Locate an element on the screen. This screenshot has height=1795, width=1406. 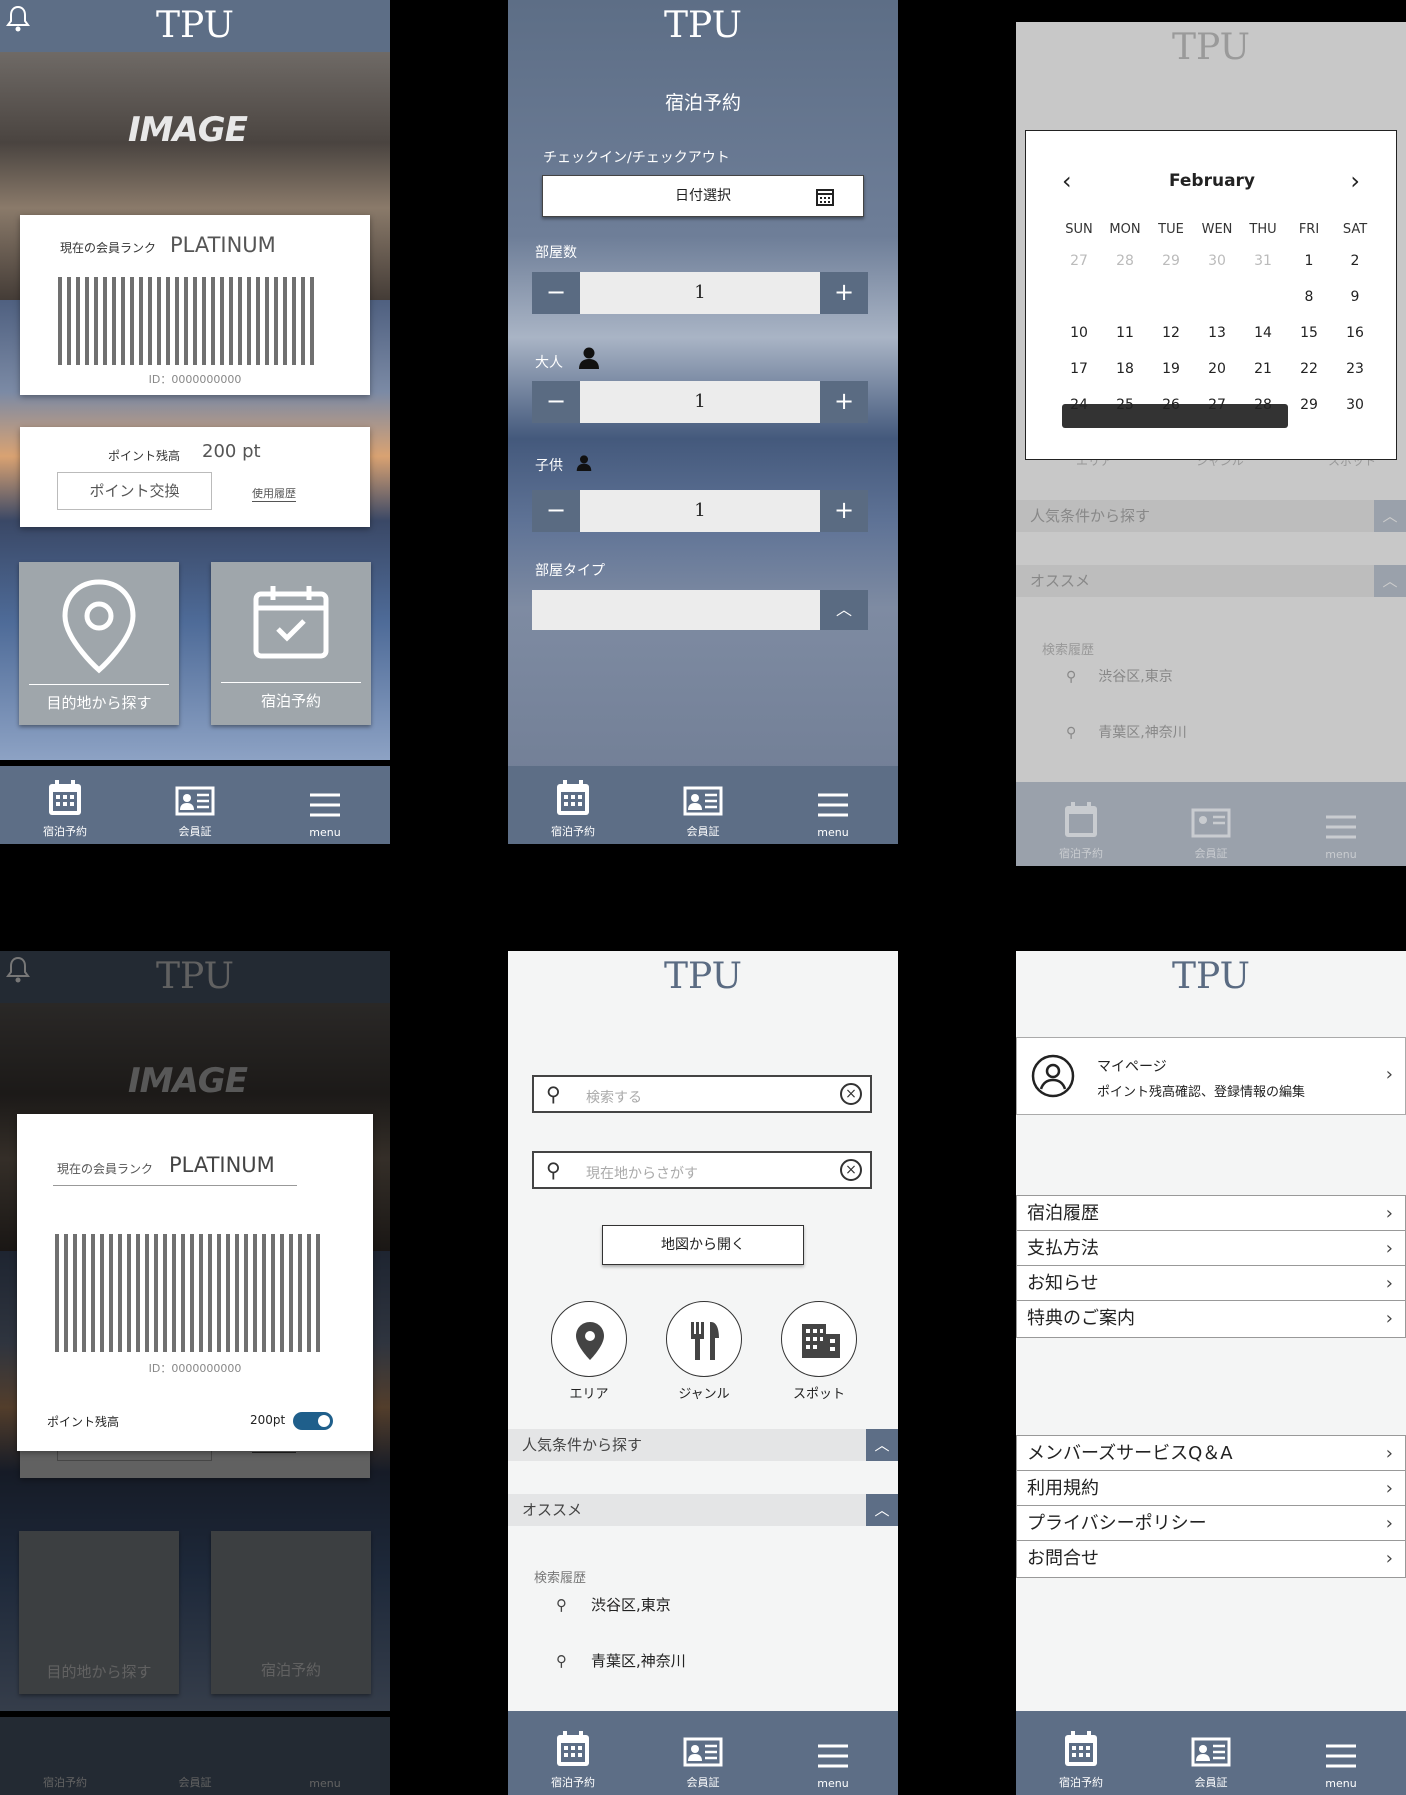
open-map-button: 地図から開く is located at coordinates (703, 1245).